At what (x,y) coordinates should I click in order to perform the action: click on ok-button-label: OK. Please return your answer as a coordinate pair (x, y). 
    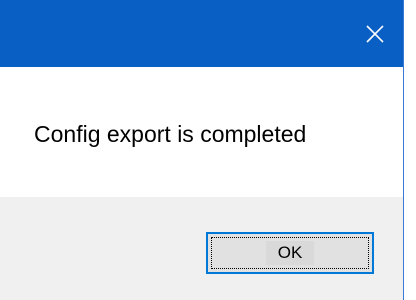
    Looking at the image, I should click on (290, 253).